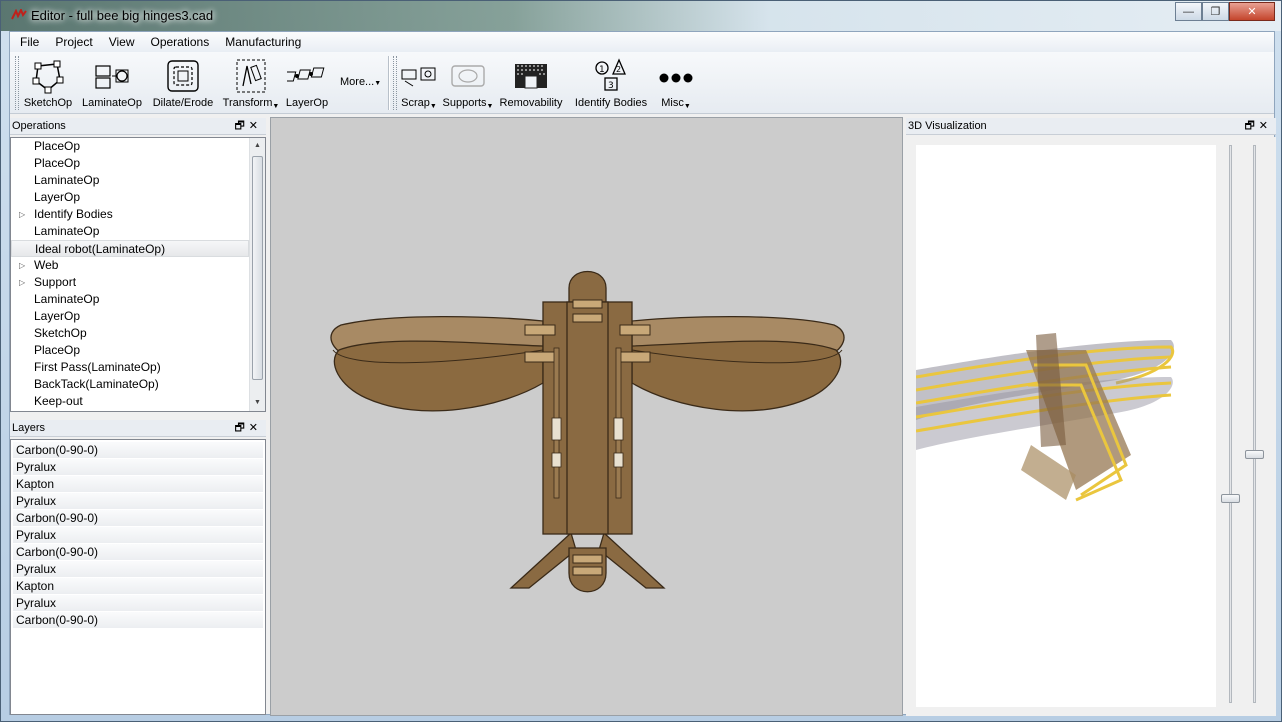 The height and width of the screenshot is (722, 1282). Describe the element at coordinates (183, 103) in the screenshot. I see `dilate-erode-label: Dilate/Erode` at that location.